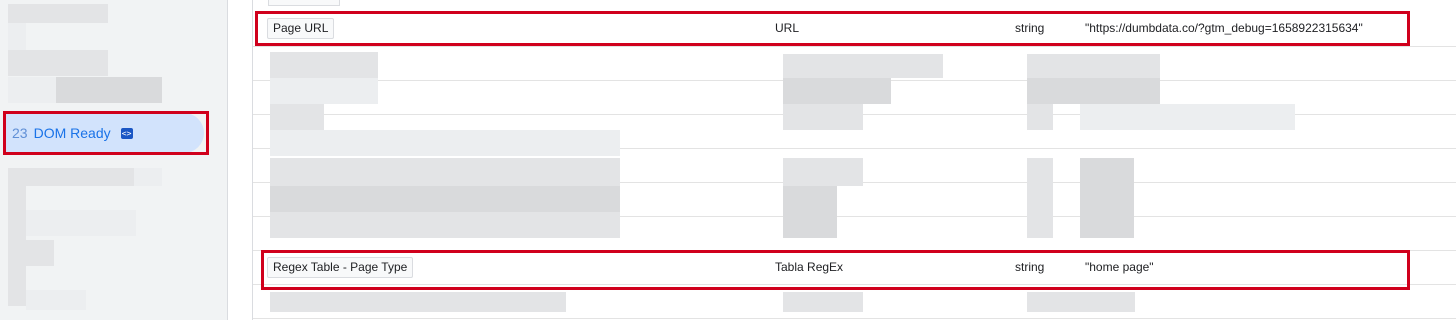  What do you see at coordinates (787, 28) in the screenshot?
I see `variable-type: URL` at bounding box center [787, 28].